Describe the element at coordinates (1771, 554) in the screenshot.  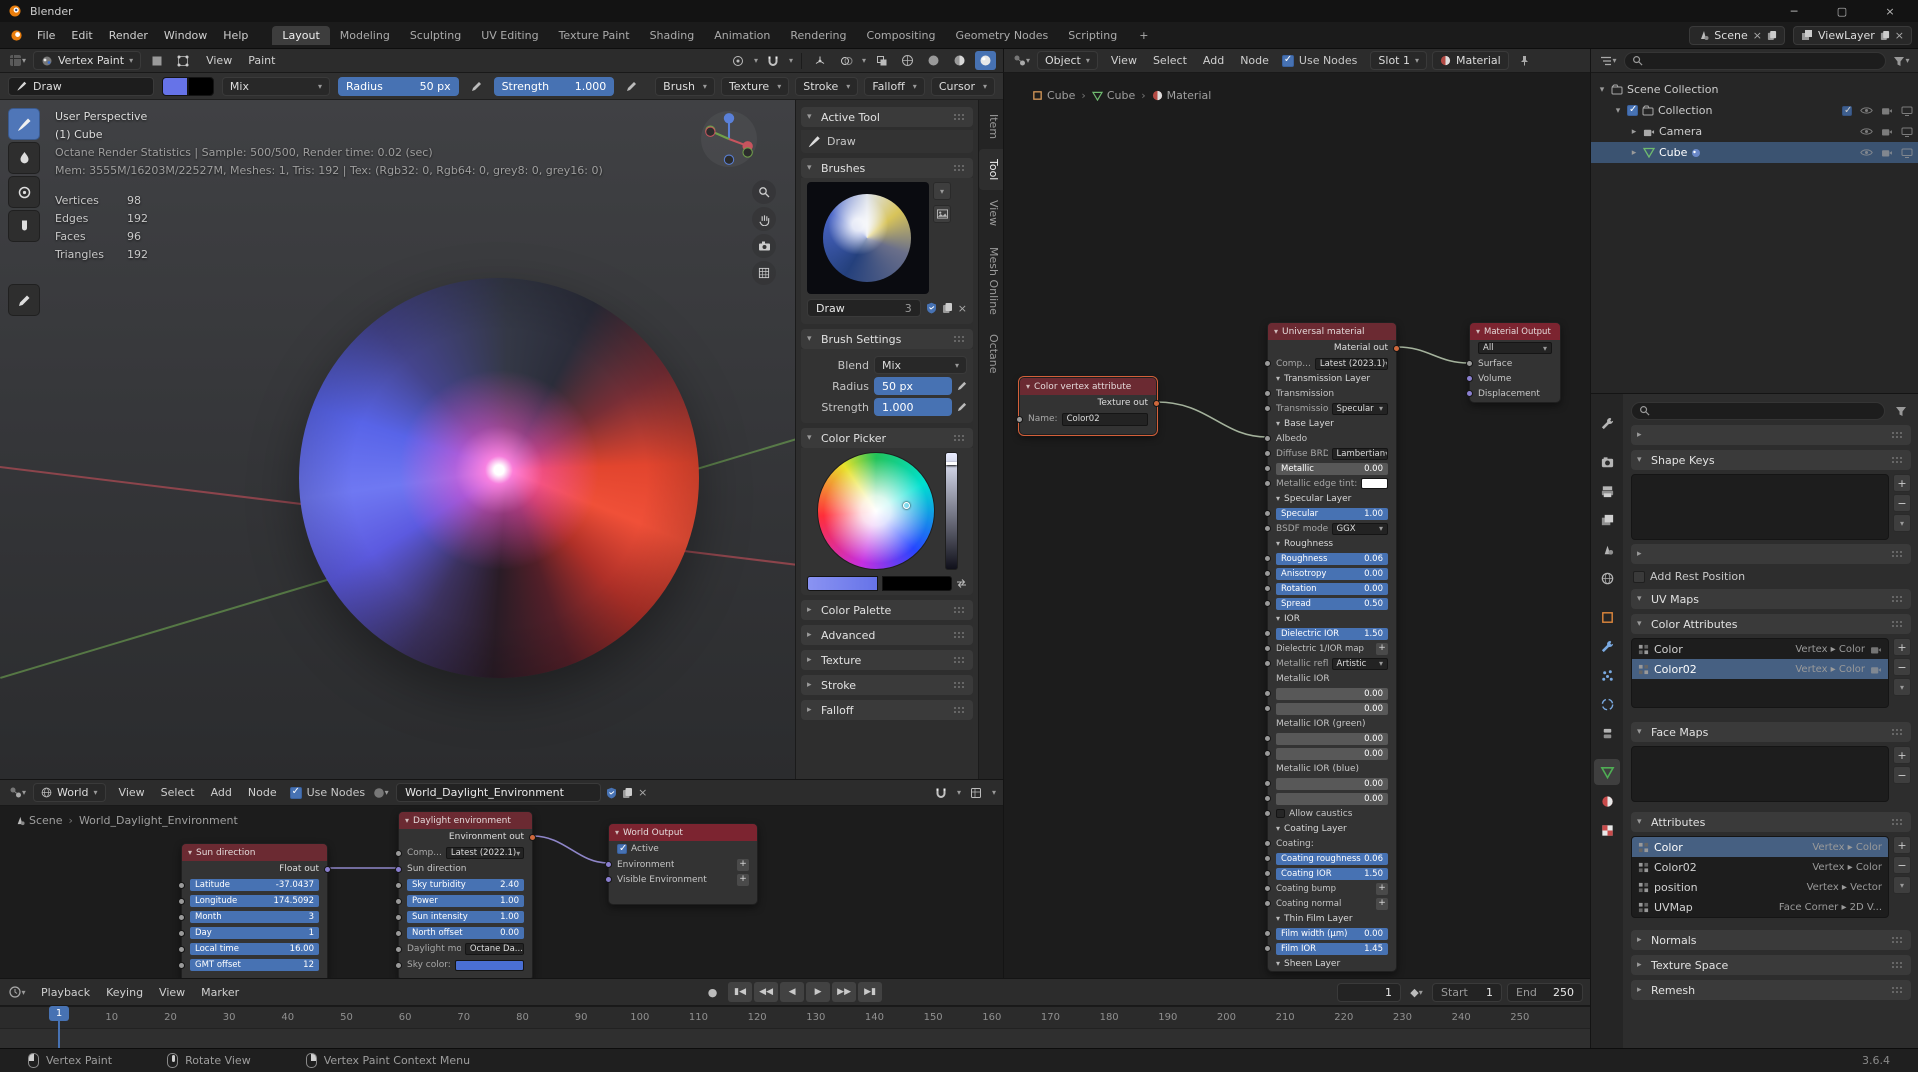
I see `shape-keys-subpanel-header: ▸` at that location.